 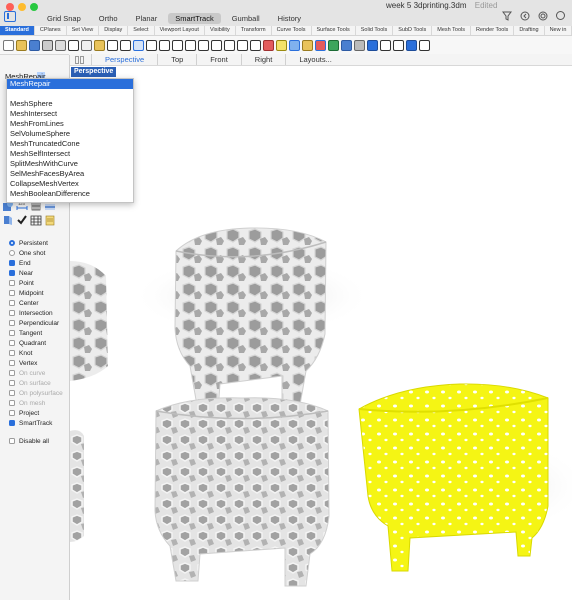 What do you see at coordinates (164, 45) in the screenshot?
I see `zoom-window-icon` at bounding box center [164, 45].